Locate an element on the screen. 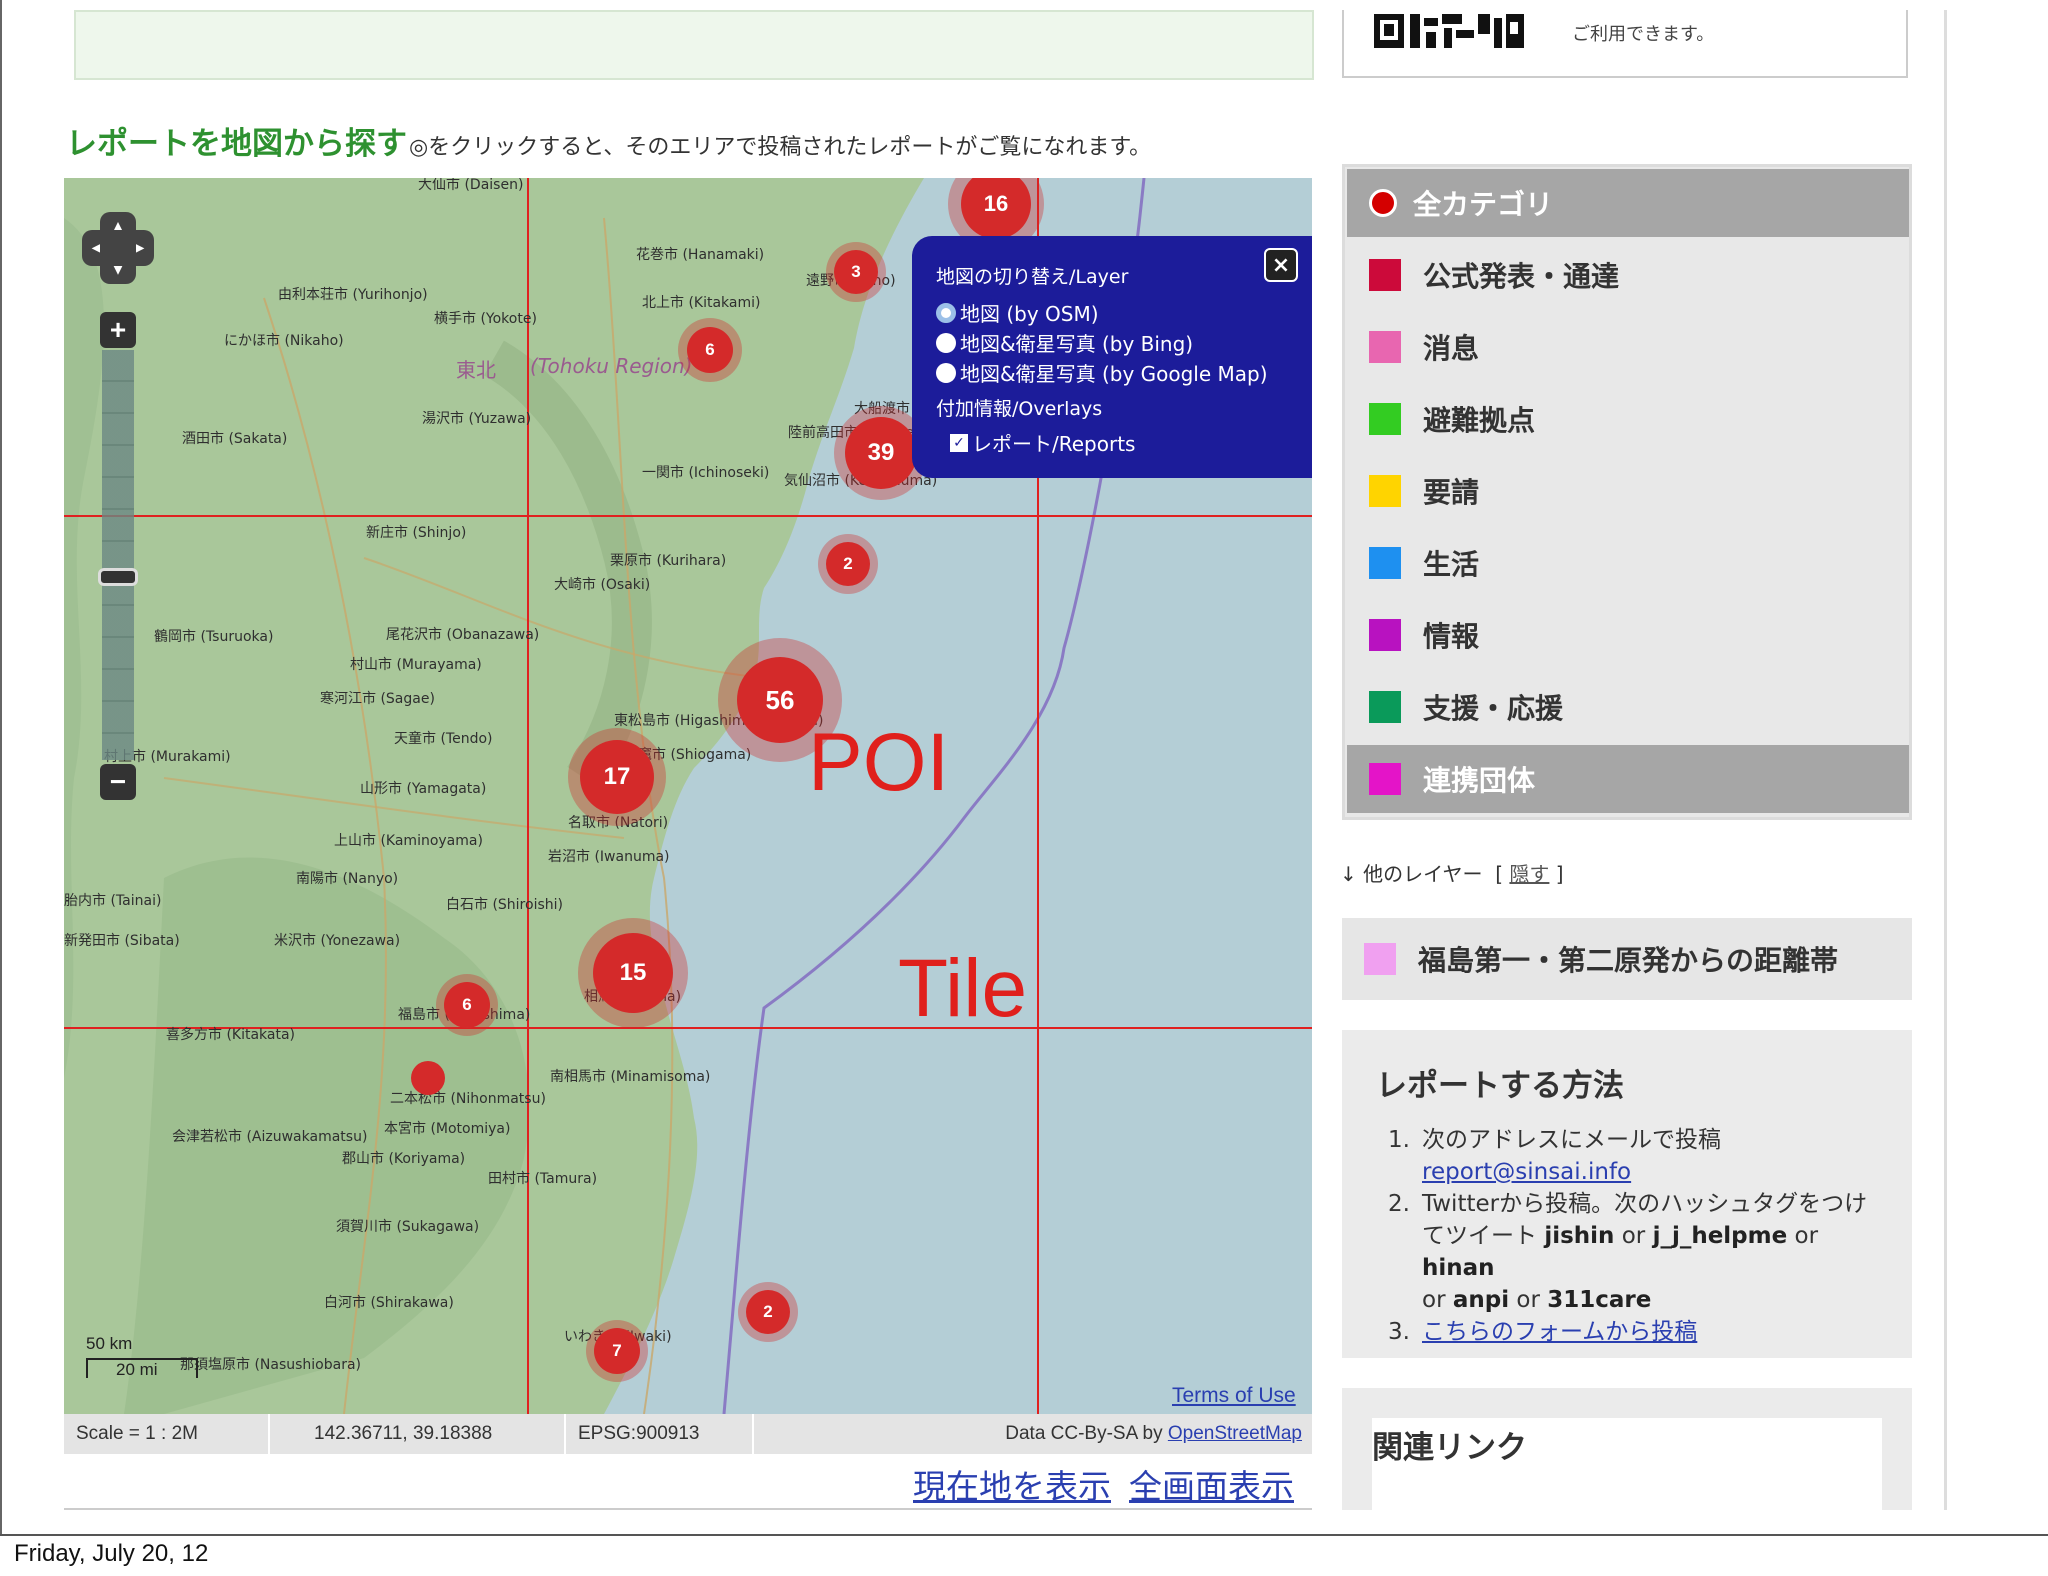 The width and height of the screenshot is (2048, 1576). place-label: 大仙市 (Daisen) is located at coordinates (471, 185).